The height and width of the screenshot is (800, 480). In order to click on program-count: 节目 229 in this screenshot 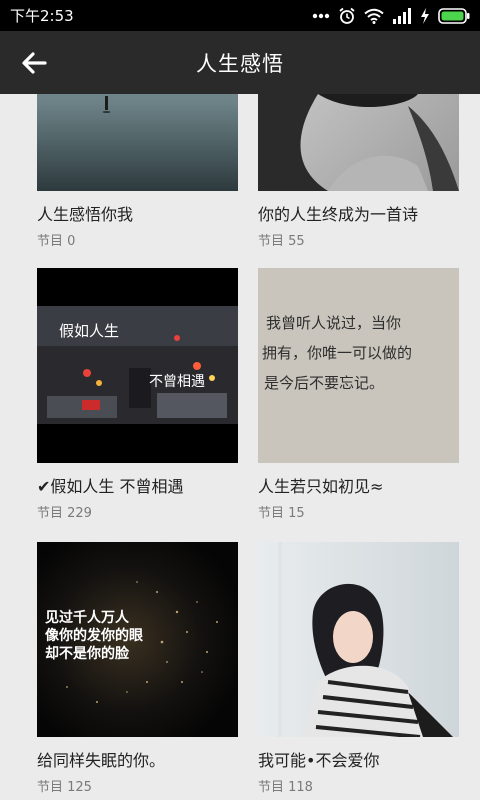, I will do `click(64, 513)`.